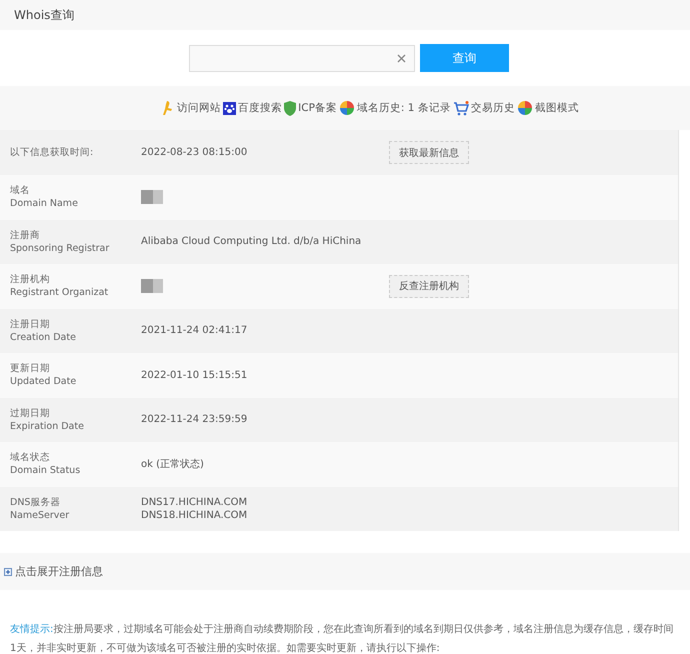 This screenshot has width=690, height=654. Describe the element at coordinates (30, 279) in the screenshot. I see `field-label: 注册机构` at that location.